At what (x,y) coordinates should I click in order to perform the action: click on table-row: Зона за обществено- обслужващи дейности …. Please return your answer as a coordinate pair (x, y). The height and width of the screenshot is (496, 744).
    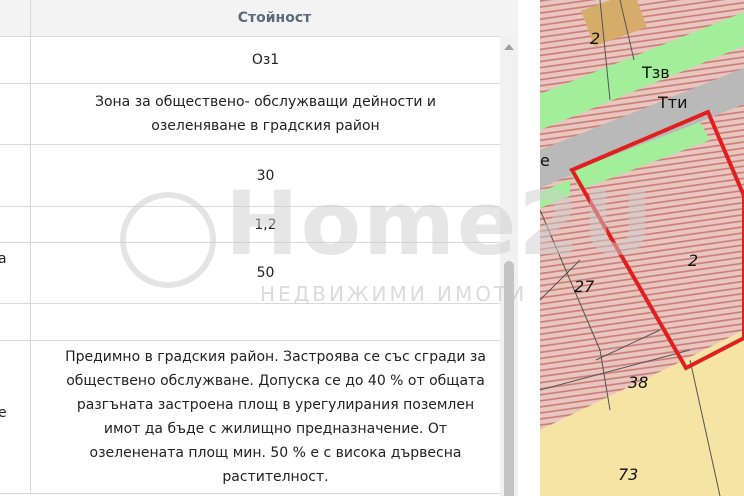
    Looking at the image, I should click on (250, 114).